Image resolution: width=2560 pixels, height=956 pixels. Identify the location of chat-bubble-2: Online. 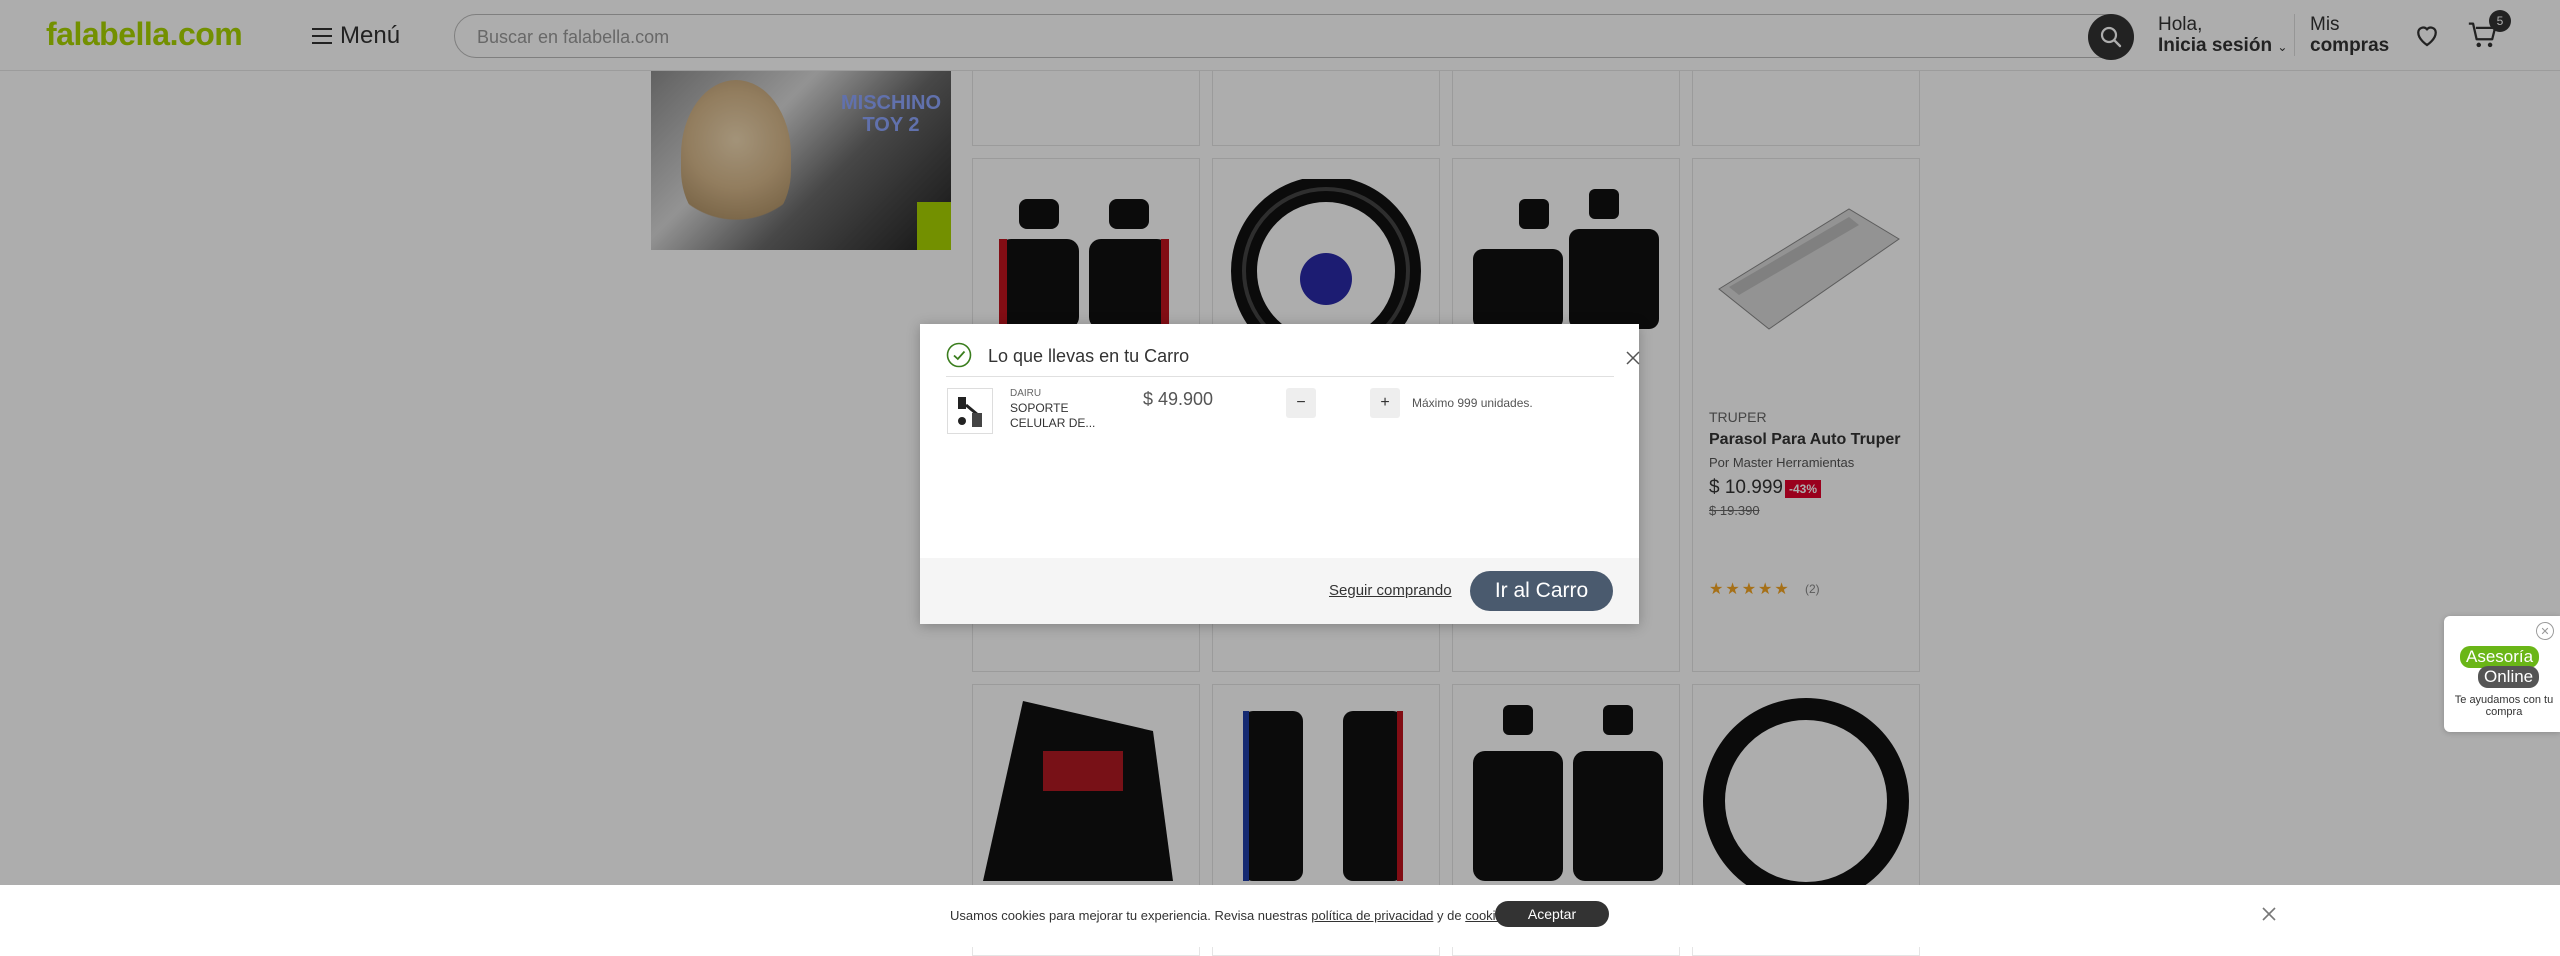
(2509, 677).